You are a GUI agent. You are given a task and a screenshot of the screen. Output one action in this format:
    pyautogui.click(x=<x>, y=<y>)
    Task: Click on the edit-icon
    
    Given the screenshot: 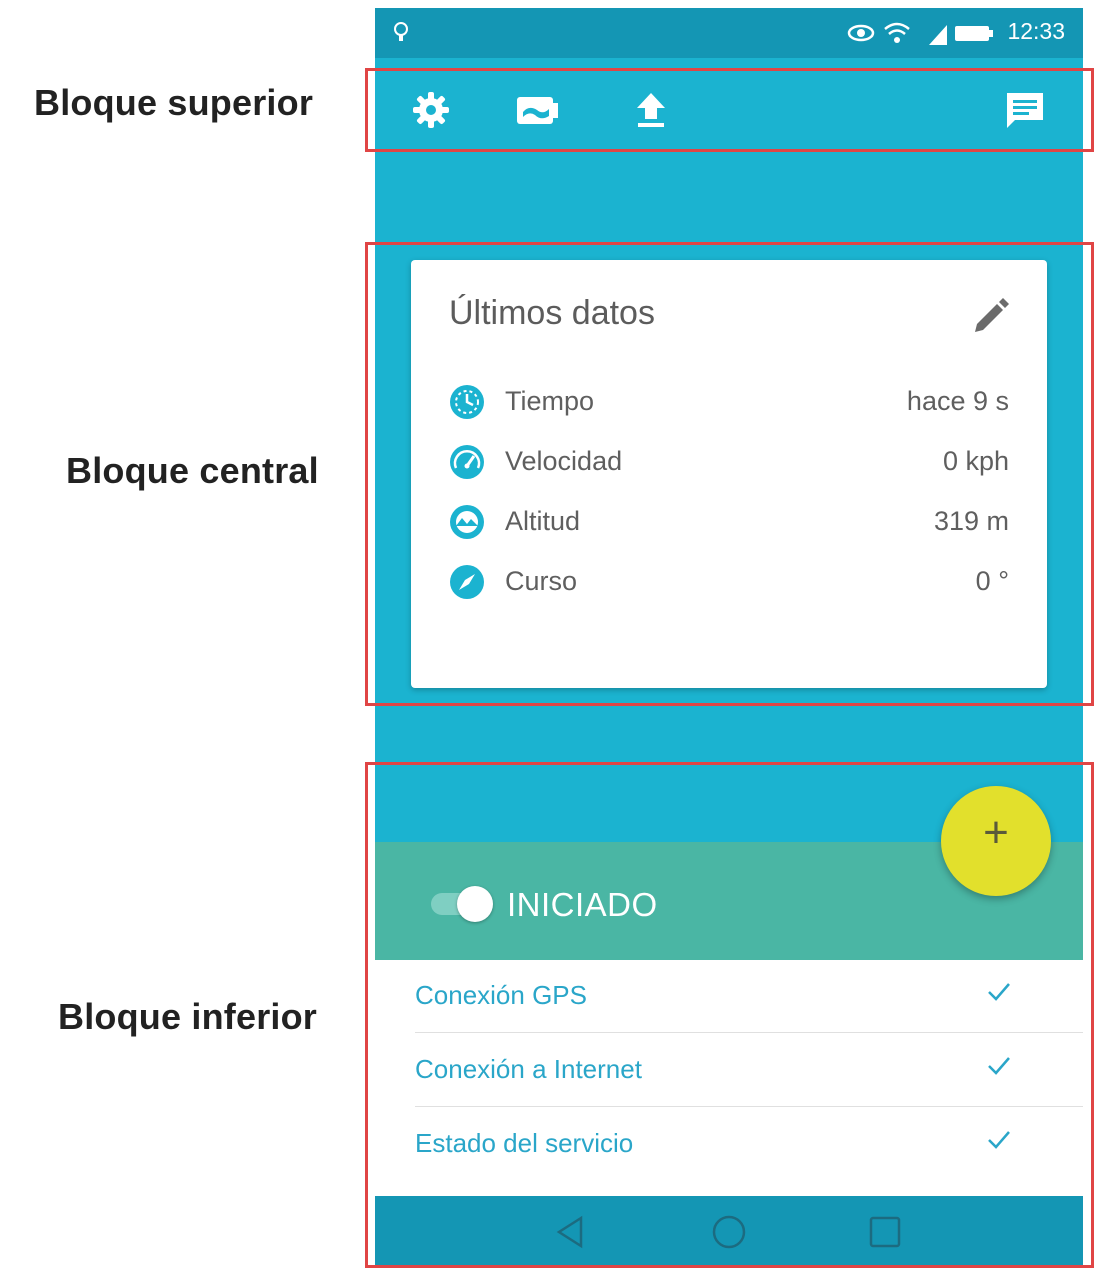 What is the action you would take?
    pyautogui.click(x=990, y=317)
    